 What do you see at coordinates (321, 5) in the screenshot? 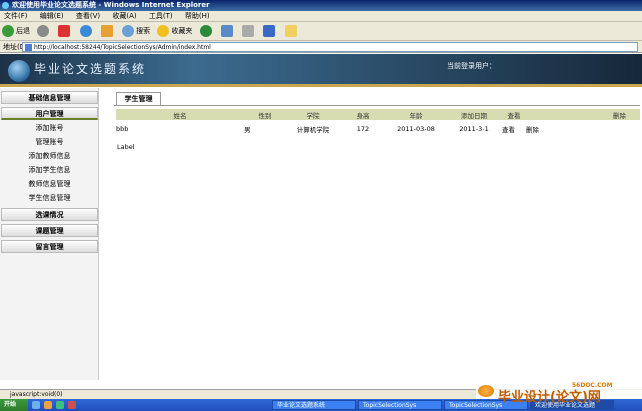
I see `window-titlebar: 欢迎使用毕业论文选题系统 - Windows Internet Explorer` at bounding box center [321, 5].